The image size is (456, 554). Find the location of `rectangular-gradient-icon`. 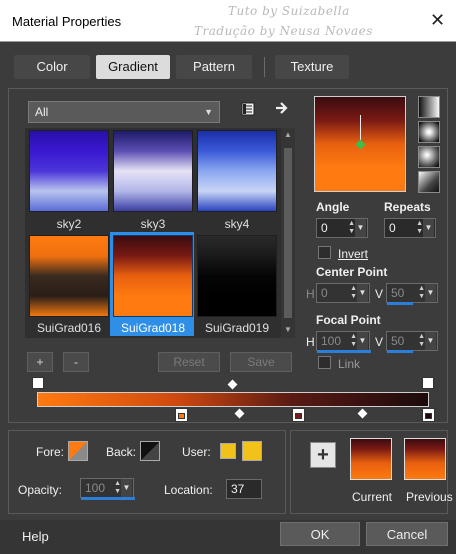

rectangular-gradient-icon is located at coordinates (429, 132).